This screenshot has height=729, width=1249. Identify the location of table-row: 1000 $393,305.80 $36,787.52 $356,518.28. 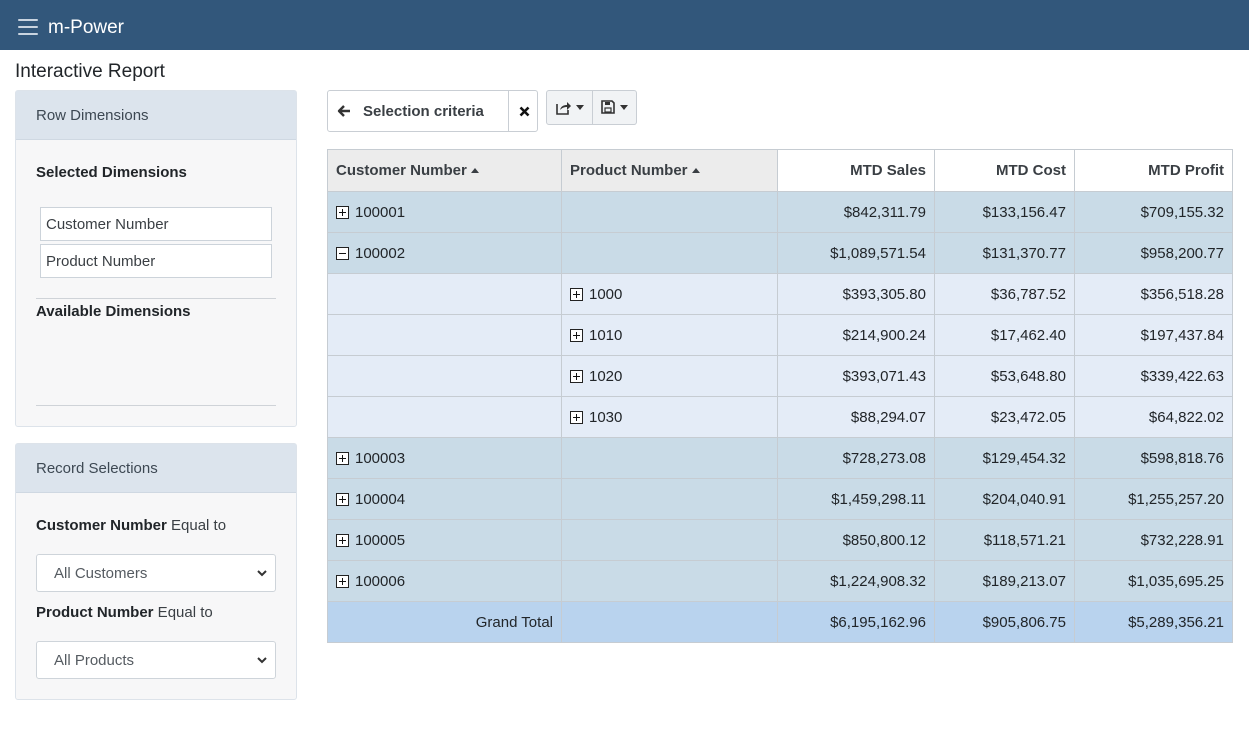
(780, 294).